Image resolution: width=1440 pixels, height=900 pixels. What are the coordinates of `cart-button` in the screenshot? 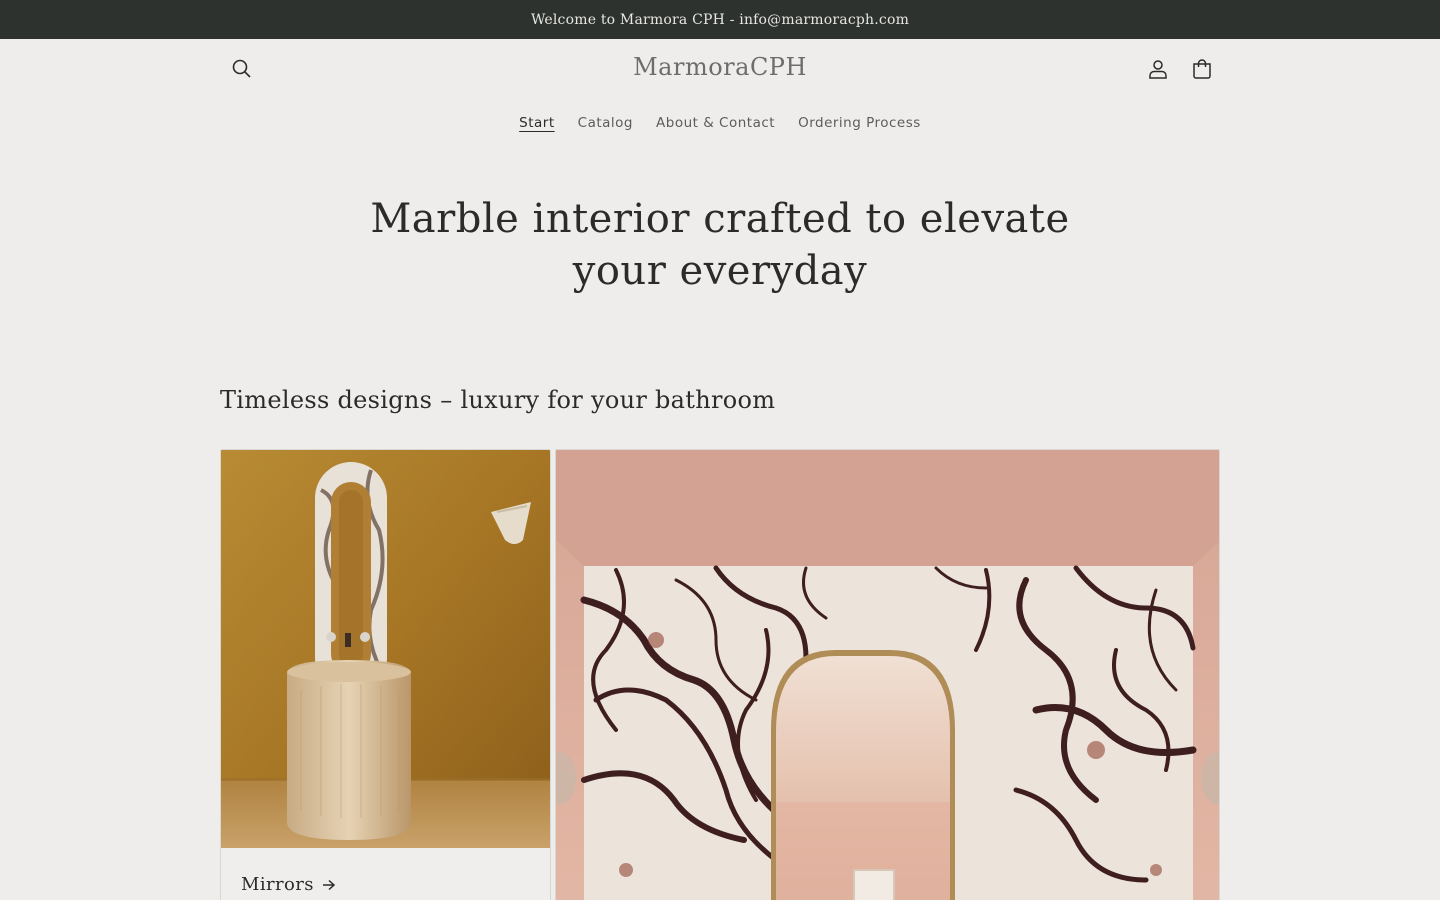 It's located at (1202, 69).